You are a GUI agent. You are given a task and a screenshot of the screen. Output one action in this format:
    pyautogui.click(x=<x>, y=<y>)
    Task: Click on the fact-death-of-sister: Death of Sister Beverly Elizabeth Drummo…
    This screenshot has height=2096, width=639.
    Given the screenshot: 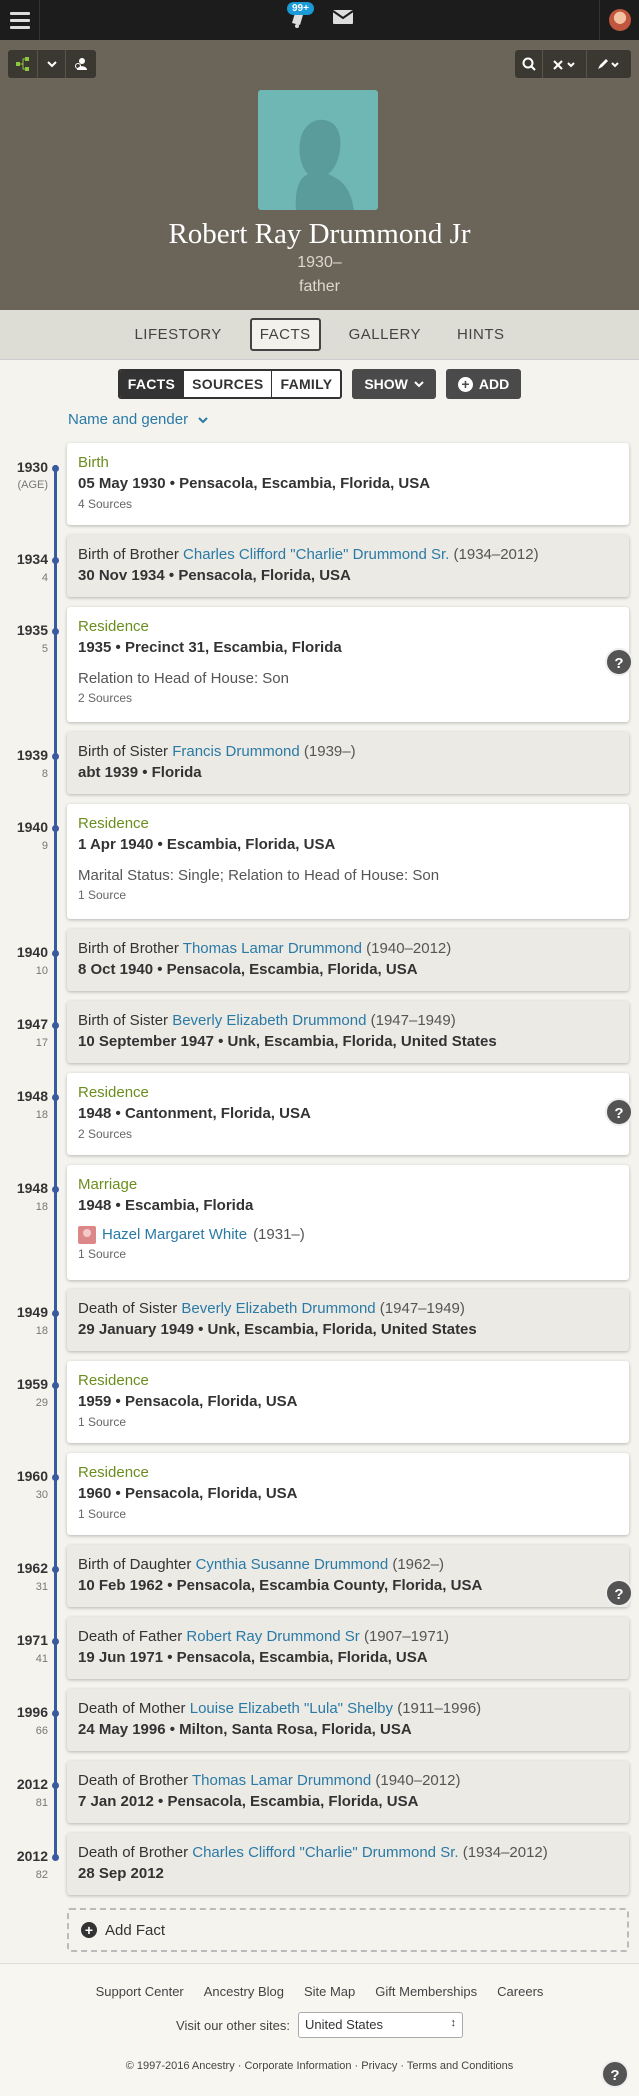 What is the action you would take?
    pyautogui.click(x=348, y=1320)
    